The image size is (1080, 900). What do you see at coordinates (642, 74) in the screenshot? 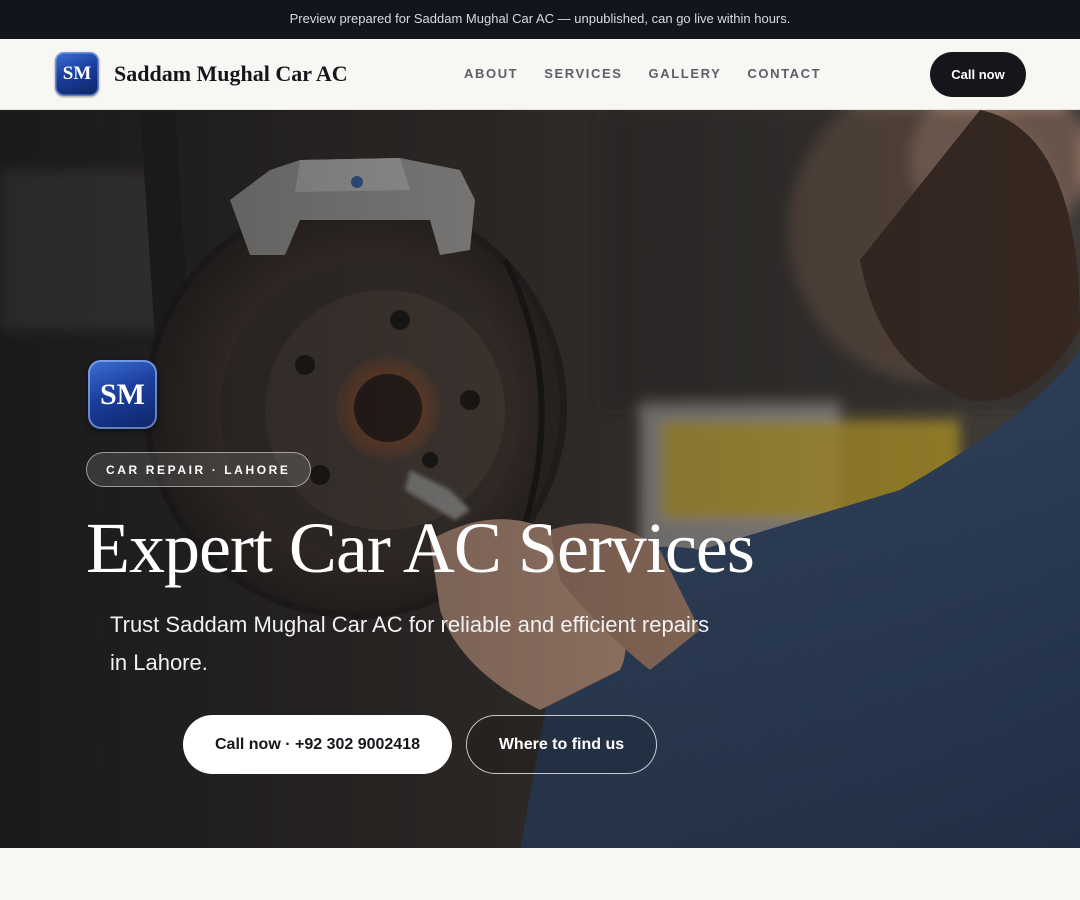
I see `main-nav: ABOUT SERVICES GALLERY CONTACT` at bounding box center [642, 74].